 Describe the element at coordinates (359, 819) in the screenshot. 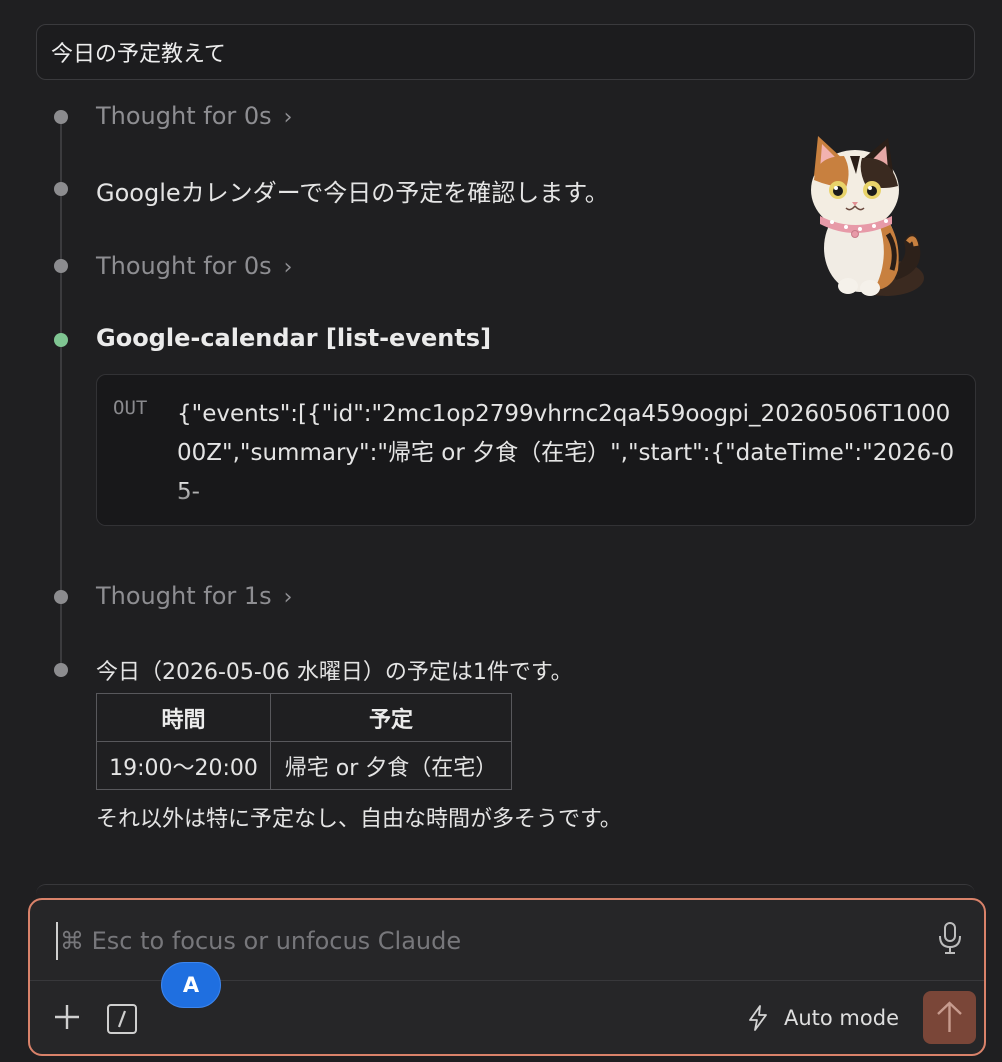

I see `answer-outro: それ以外は特に予定なし、自由な時間が多そうです。` at that location.